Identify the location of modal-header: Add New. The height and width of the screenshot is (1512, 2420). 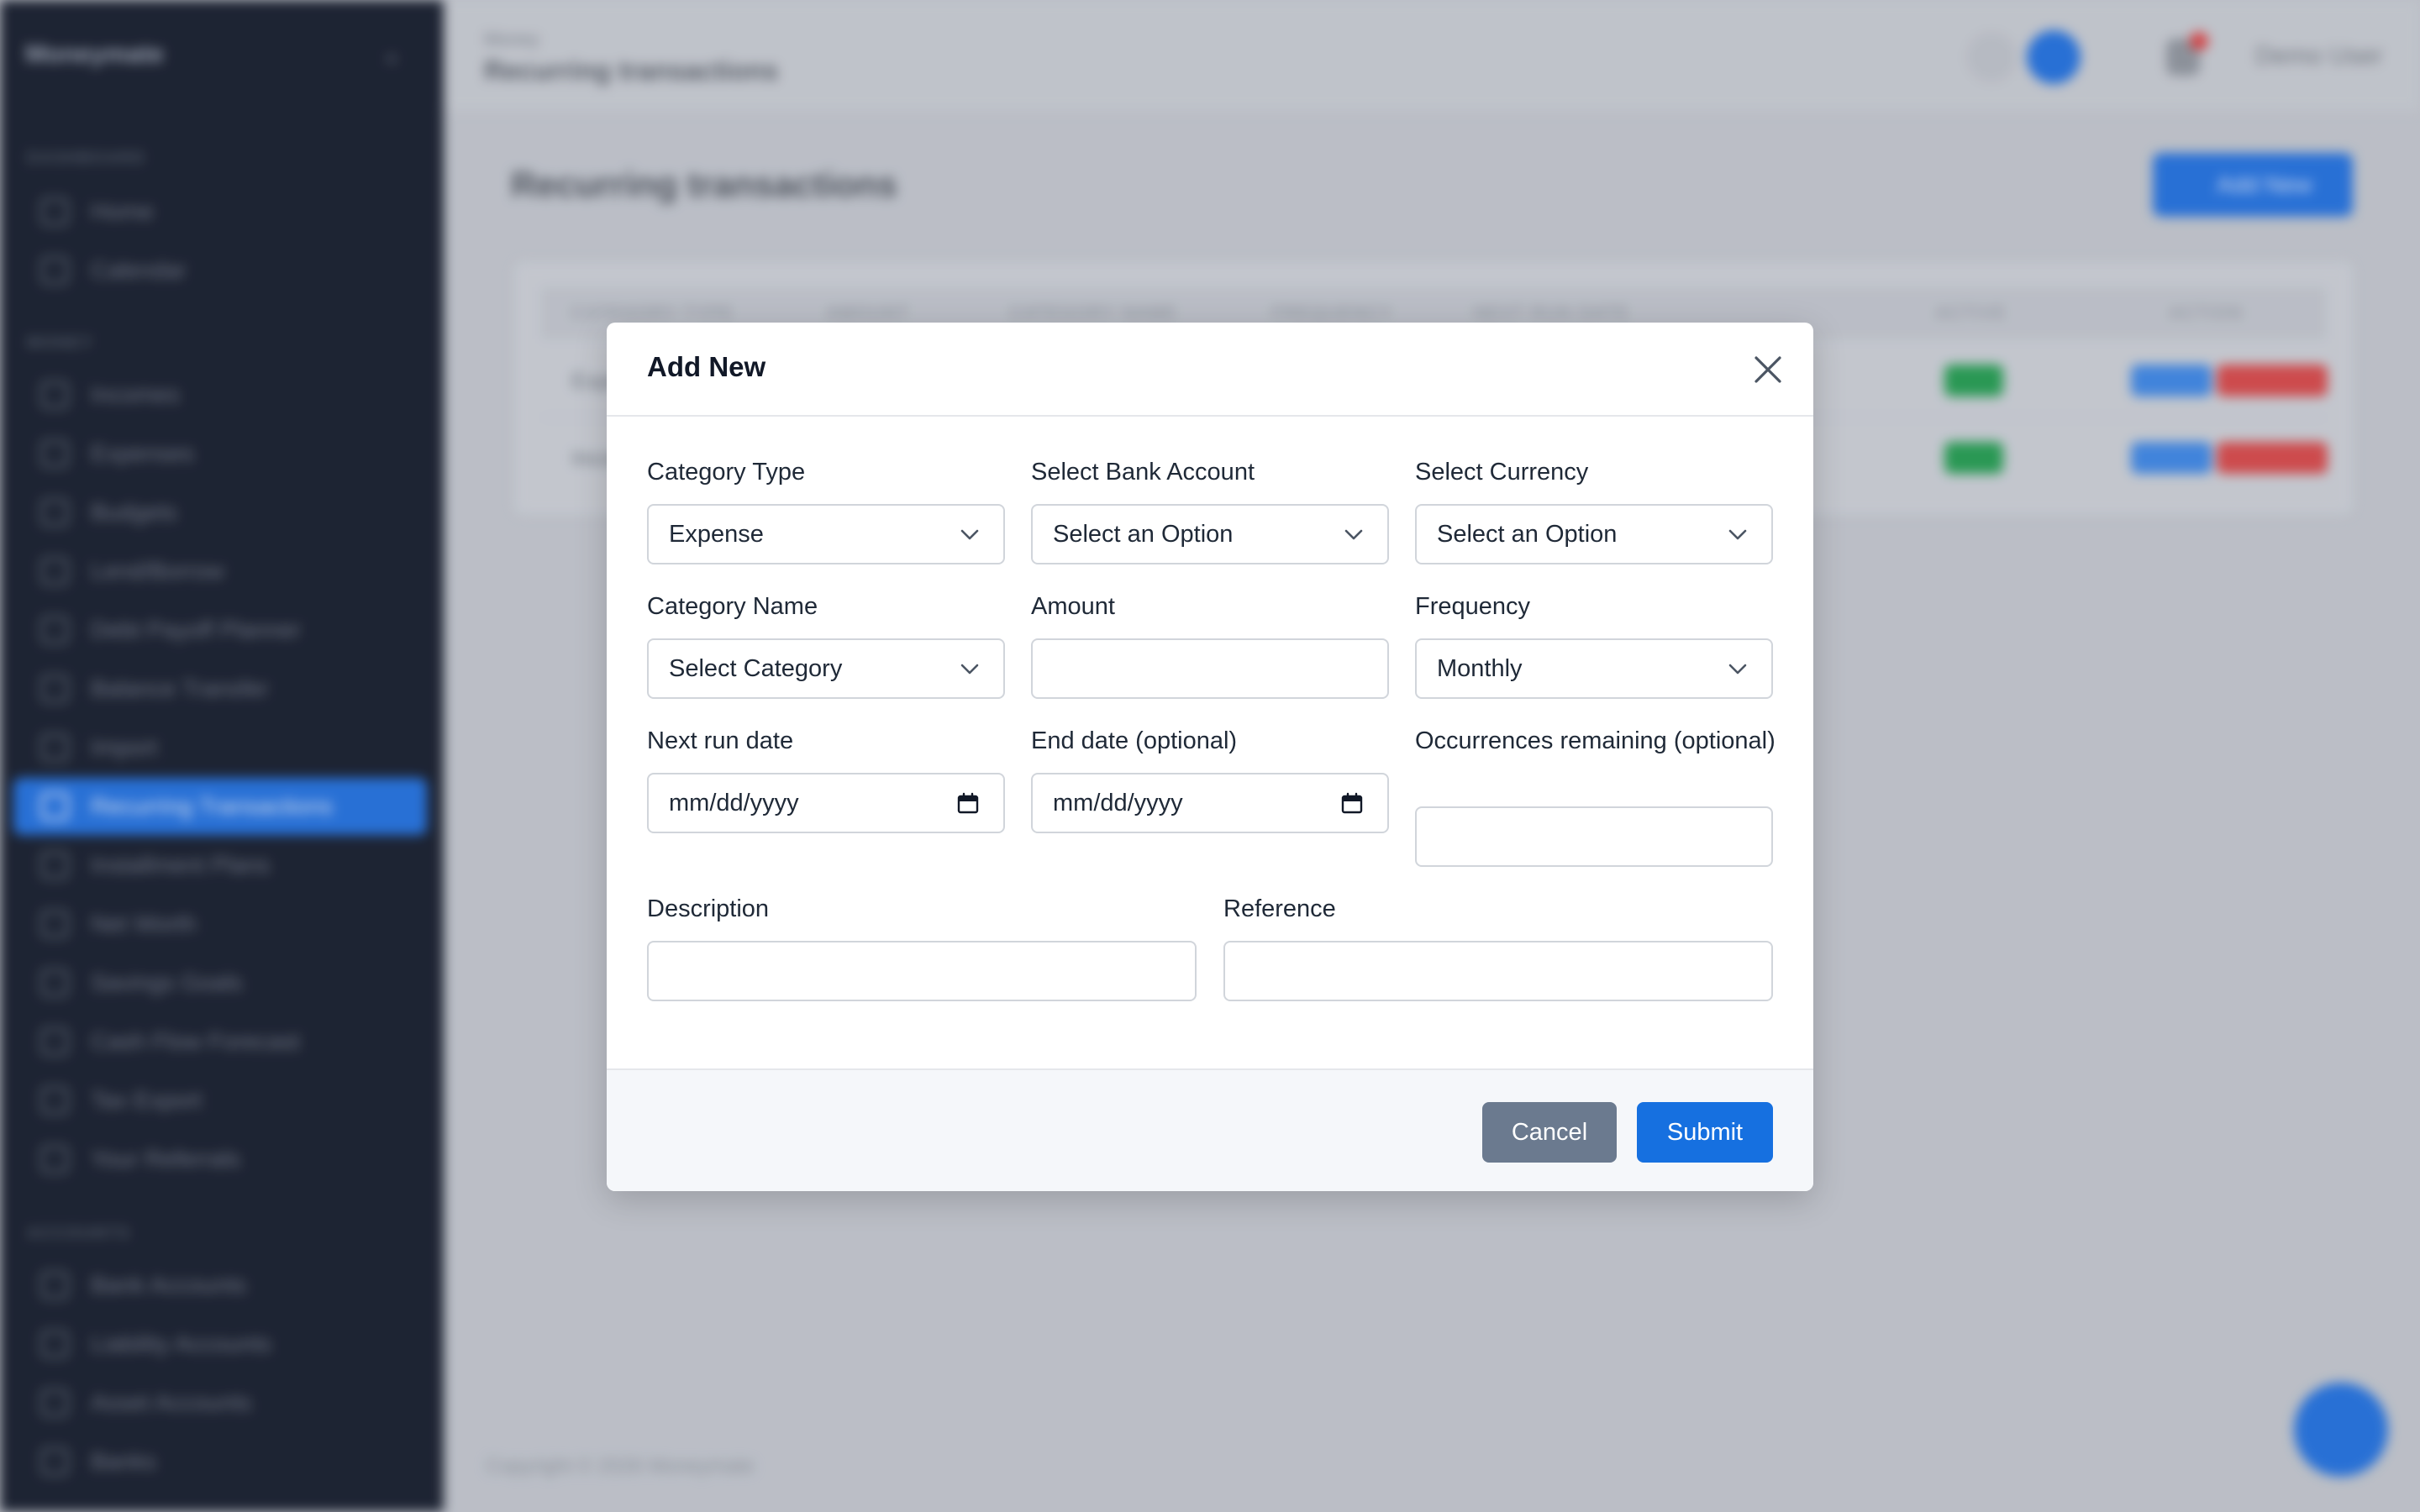
(1210, 370).